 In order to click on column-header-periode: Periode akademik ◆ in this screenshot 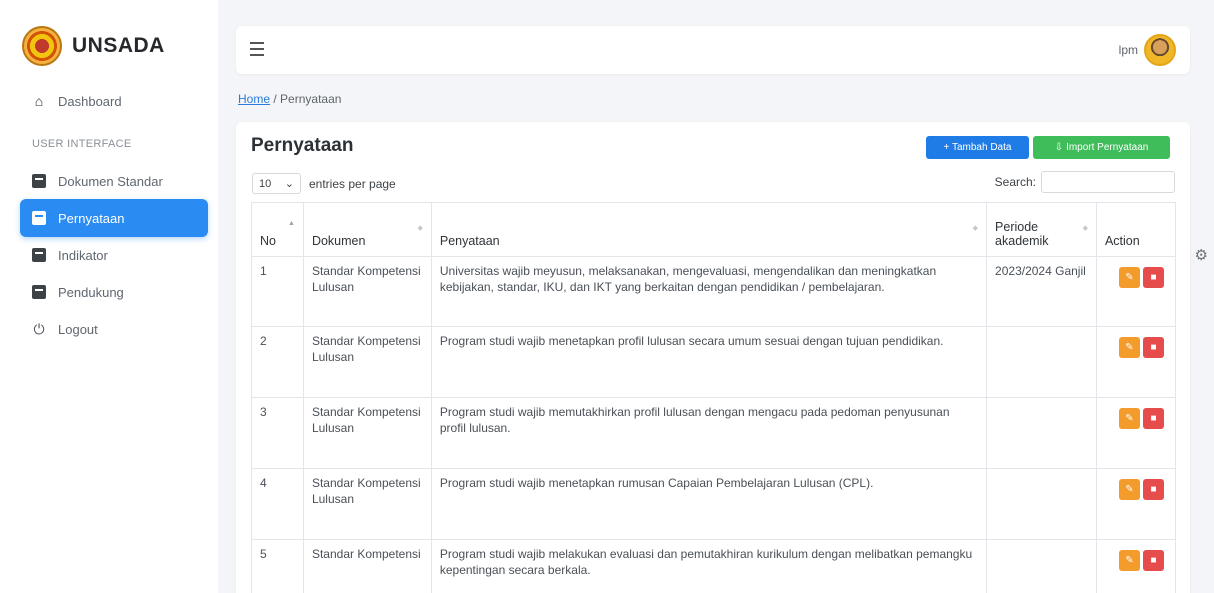, I will do `click(1041, 229)`.